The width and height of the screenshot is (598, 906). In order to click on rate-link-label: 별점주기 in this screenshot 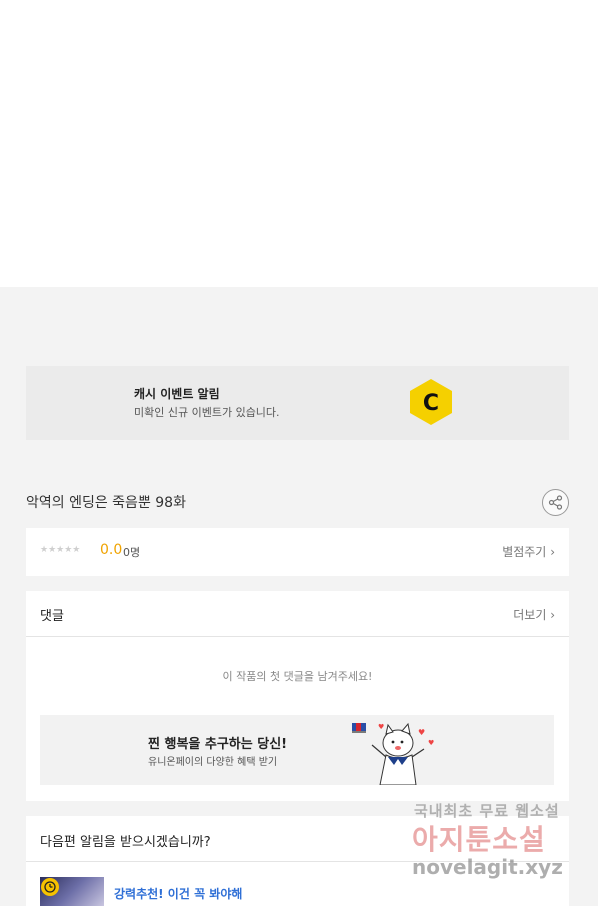, I will do `click(524, 552)`.